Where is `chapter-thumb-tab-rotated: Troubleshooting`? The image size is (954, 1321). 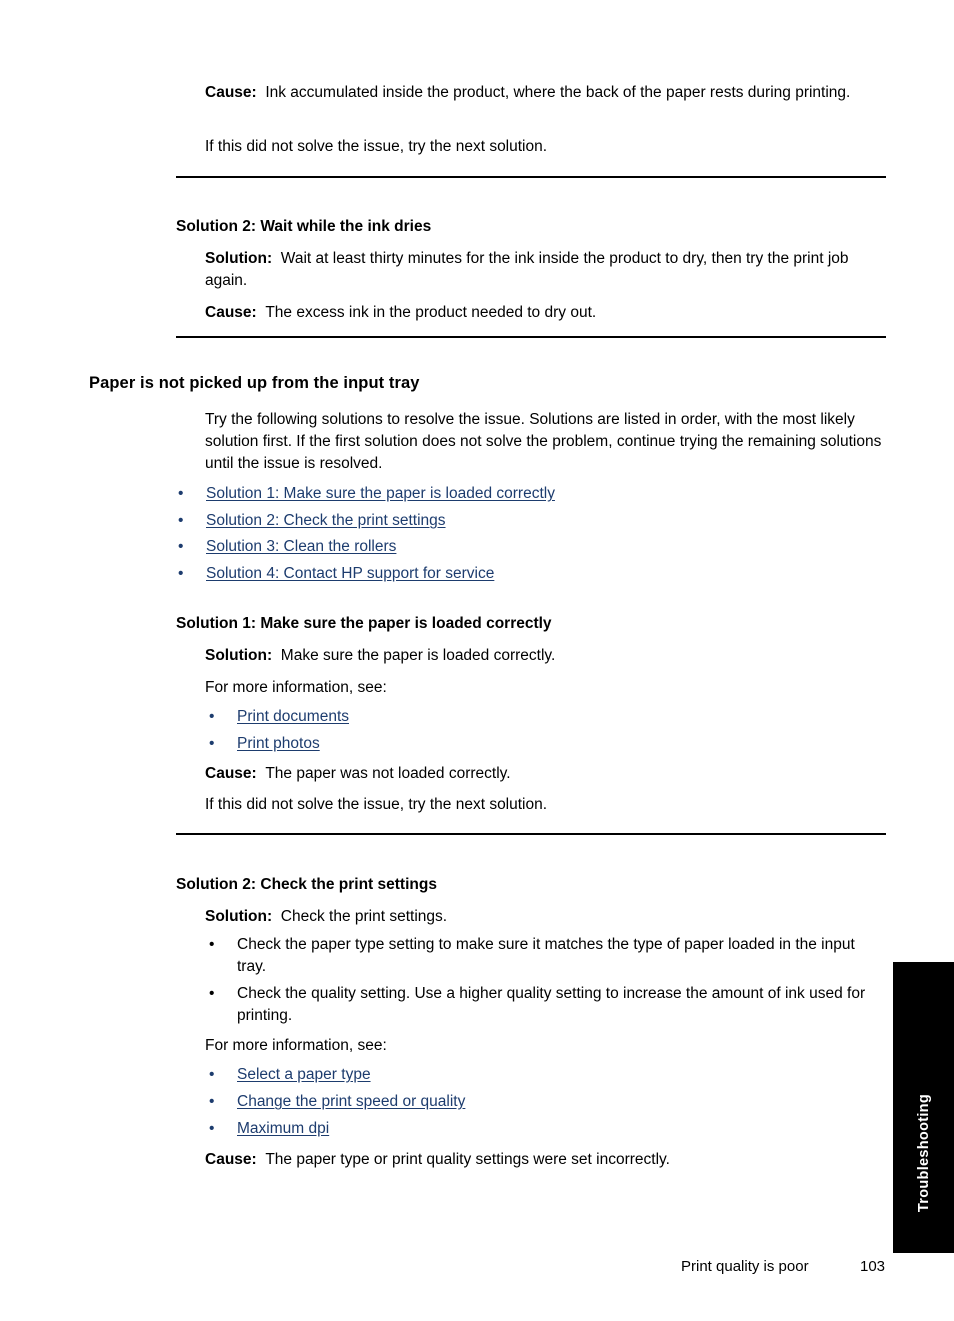 chapter-thumb-tab-rotated: Troubleshooting is located at coordinates (923, 1153).